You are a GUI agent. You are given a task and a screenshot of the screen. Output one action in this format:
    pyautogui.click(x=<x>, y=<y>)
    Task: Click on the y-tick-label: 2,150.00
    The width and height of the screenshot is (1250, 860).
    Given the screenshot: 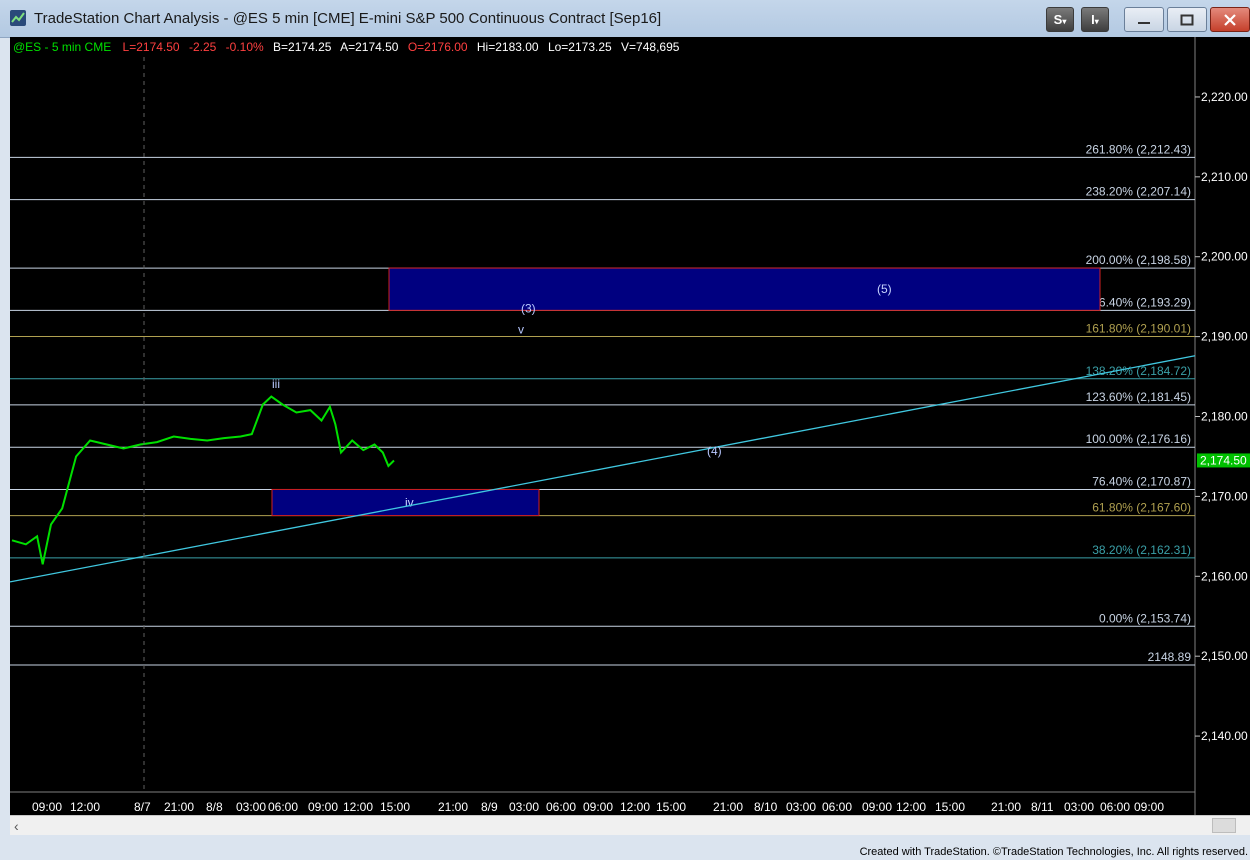 What is the action you would take?
    pyautogui.click(x=1224, y=656)
    